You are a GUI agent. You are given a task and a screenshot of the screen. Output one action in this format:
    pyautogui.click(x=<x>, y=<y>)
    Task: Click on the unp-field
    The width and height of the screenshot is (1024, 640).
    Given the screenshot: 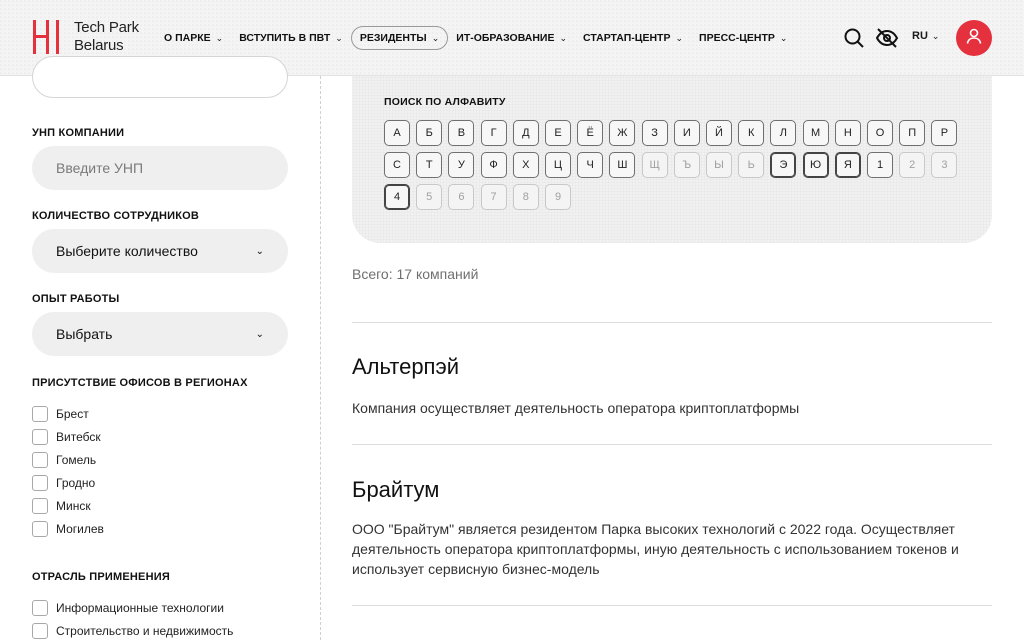 What is the action you would take?
    pyautogui.click(x=160, y=168)
    